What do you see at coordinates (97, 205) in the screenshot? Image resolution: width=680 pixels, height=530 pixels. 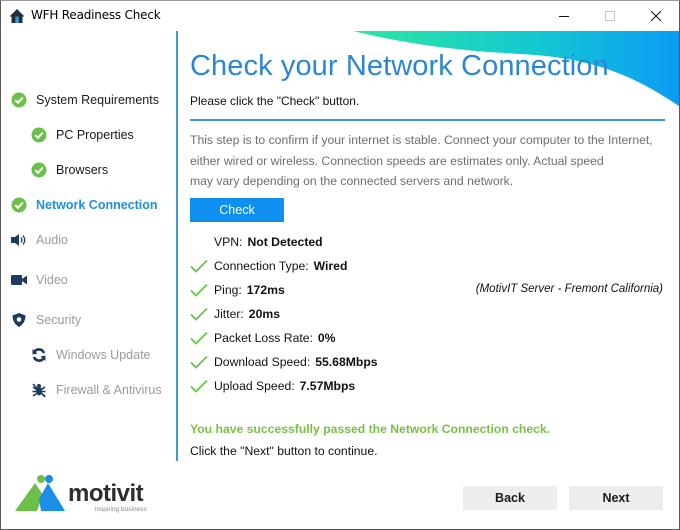 I see `sidebar-item-label: Network Connection` at bounding box center [97, 205].